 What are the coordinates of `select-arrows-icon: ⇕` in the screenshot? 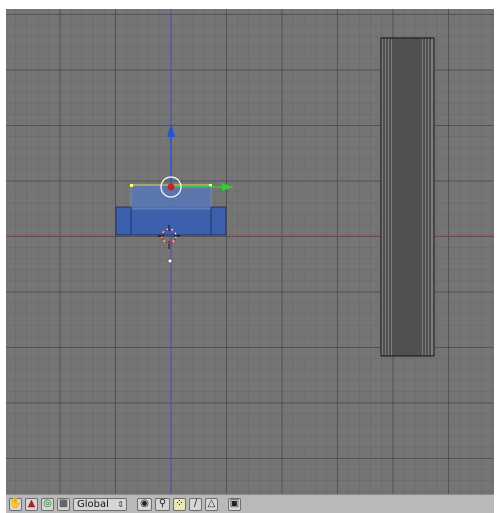 It's located at (120, 504).